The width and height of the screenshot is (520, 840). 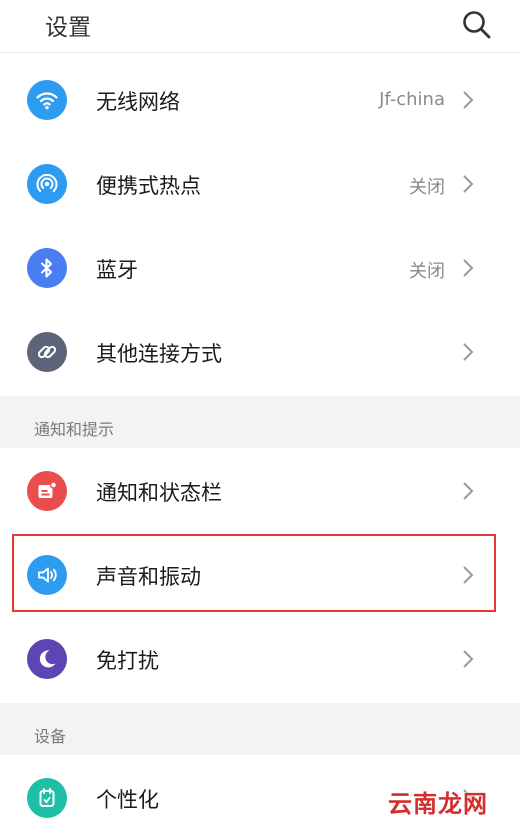 What do you see at coordinates (477, 25) in the screenshot?
I see `search-icon` at bounding box center [477, 25].